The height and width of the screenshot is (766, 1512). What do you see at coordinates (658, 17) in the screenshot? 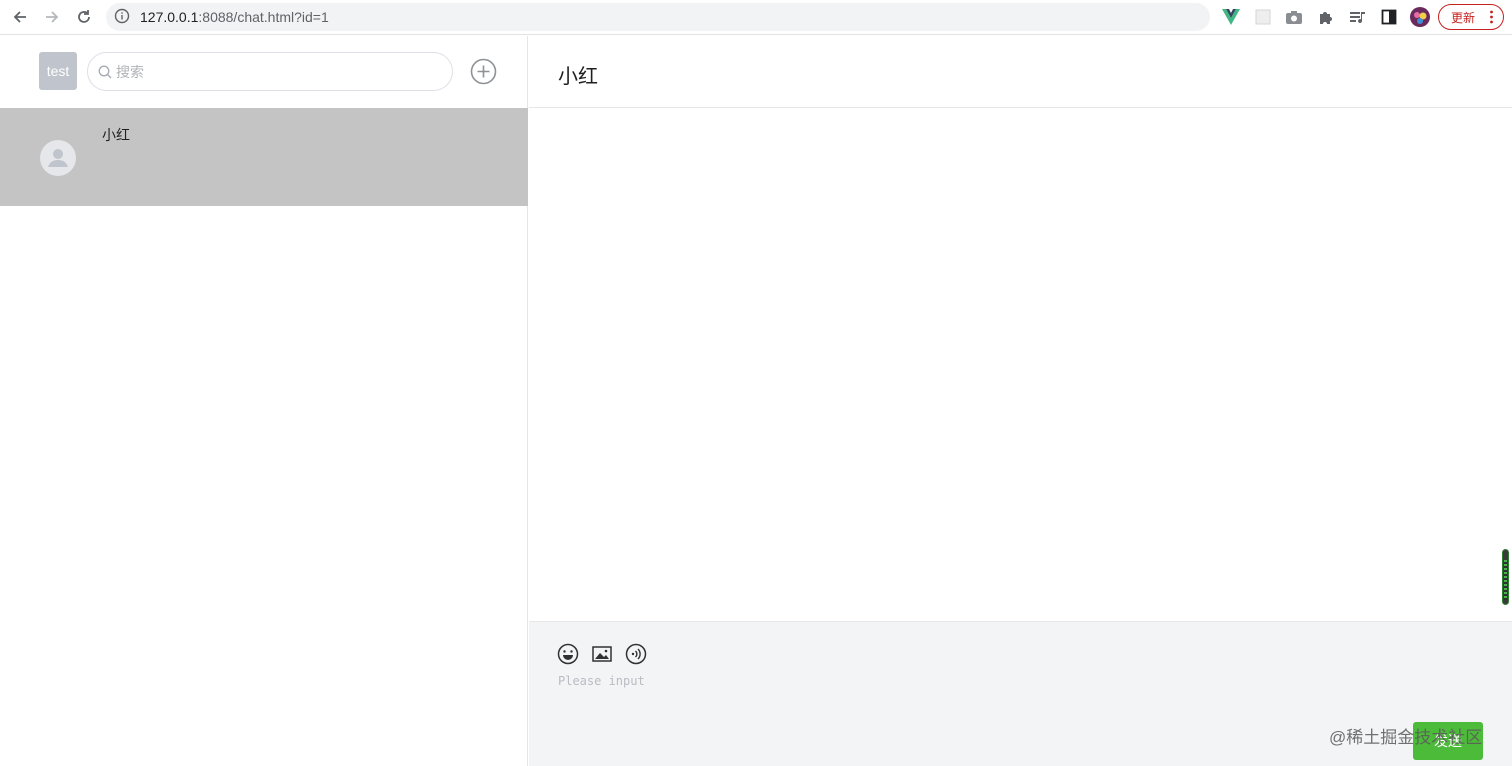
I see `address-bar: 127.0.0.1:8088/chat.html?id=1` at bounding box center [658, 17].